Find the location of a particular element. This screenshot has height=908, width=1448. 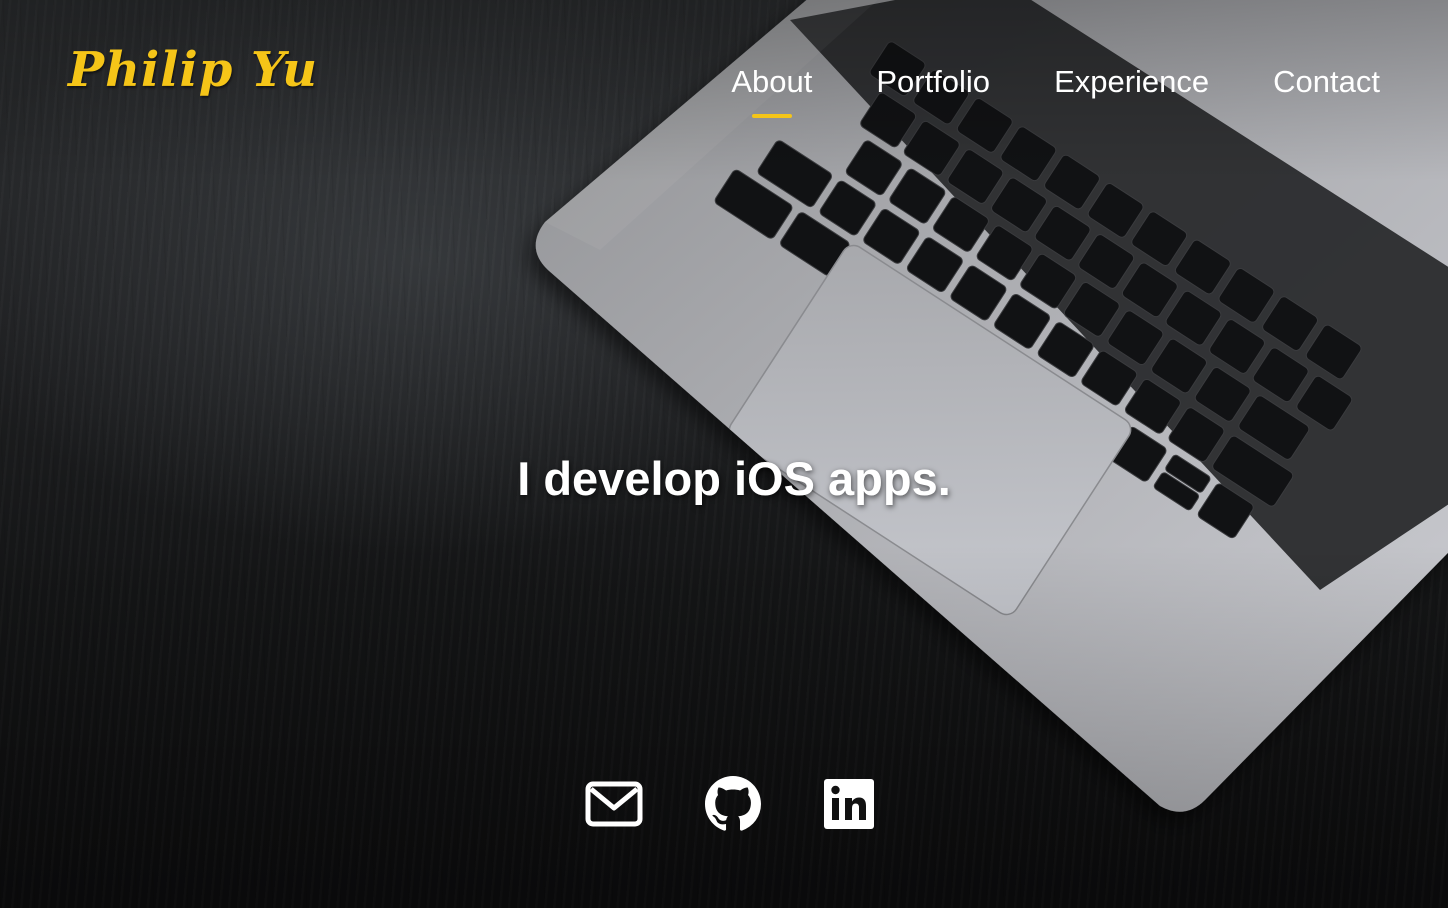

hero-headline: I develop iOS apps. is located at coordinates (734, 479).